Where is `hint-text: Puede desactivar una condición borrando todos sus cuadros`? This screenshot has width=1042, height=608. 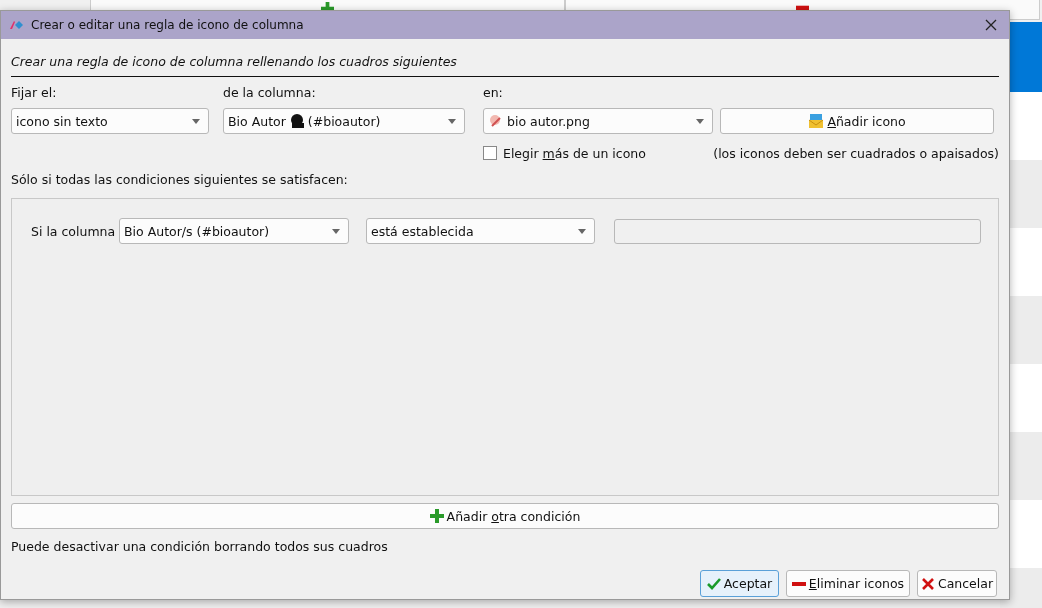 hint-text: Puede desactivar una condición borrando todos sus cuadros is located at coordinates (200, 547).